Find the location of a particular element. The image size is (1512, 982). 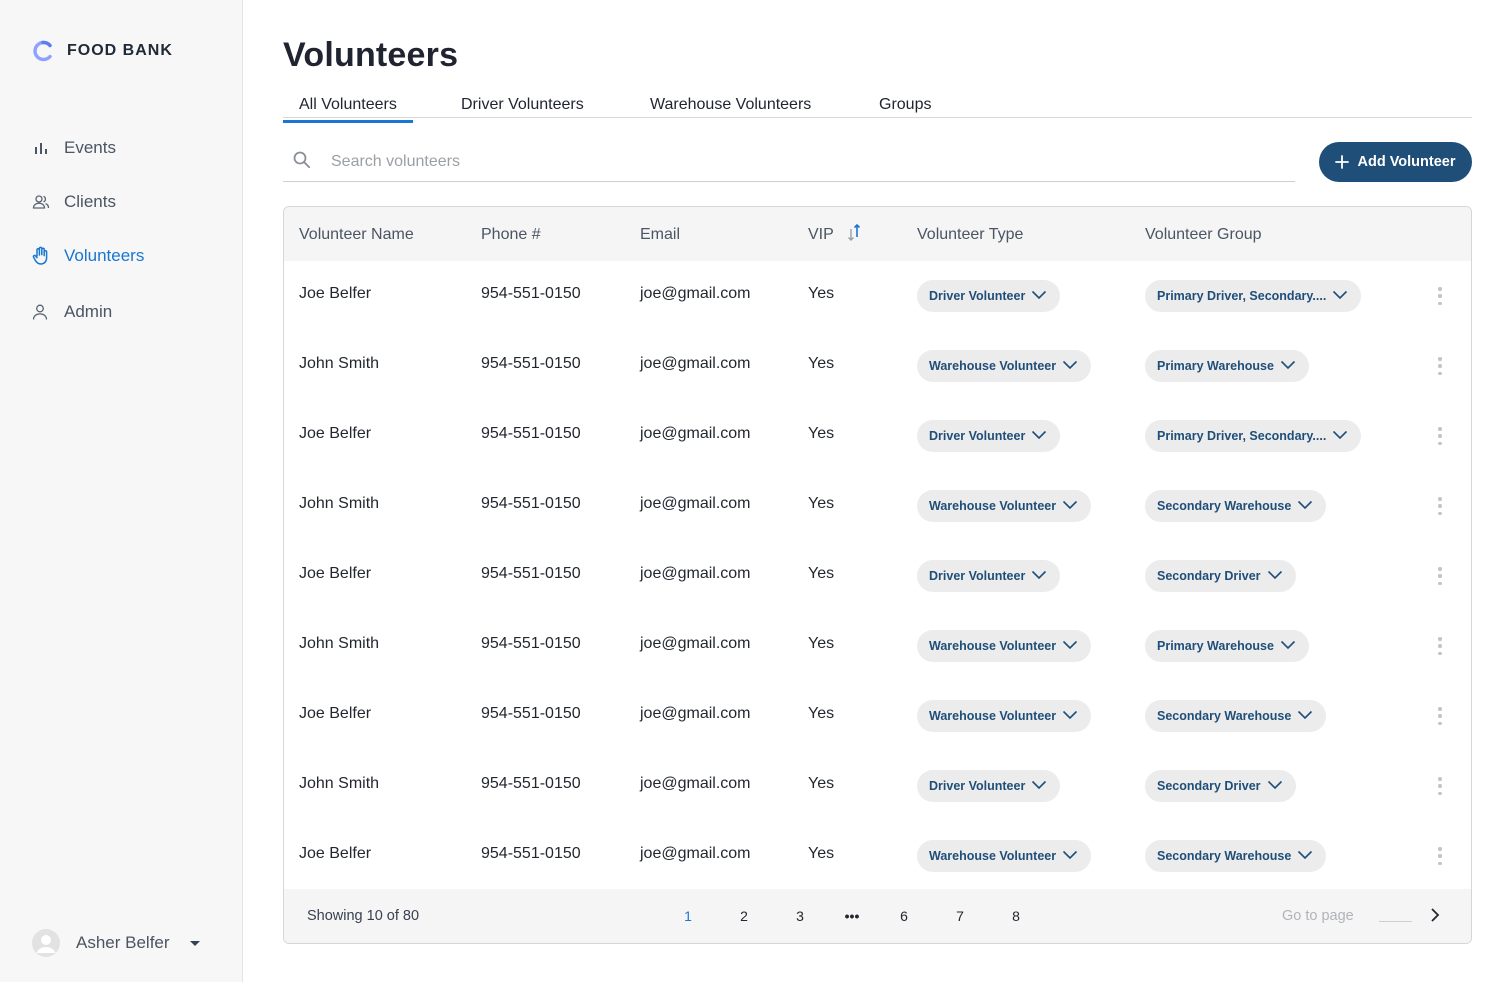

tab-groups: Groups is located at coordinates (905, 105).